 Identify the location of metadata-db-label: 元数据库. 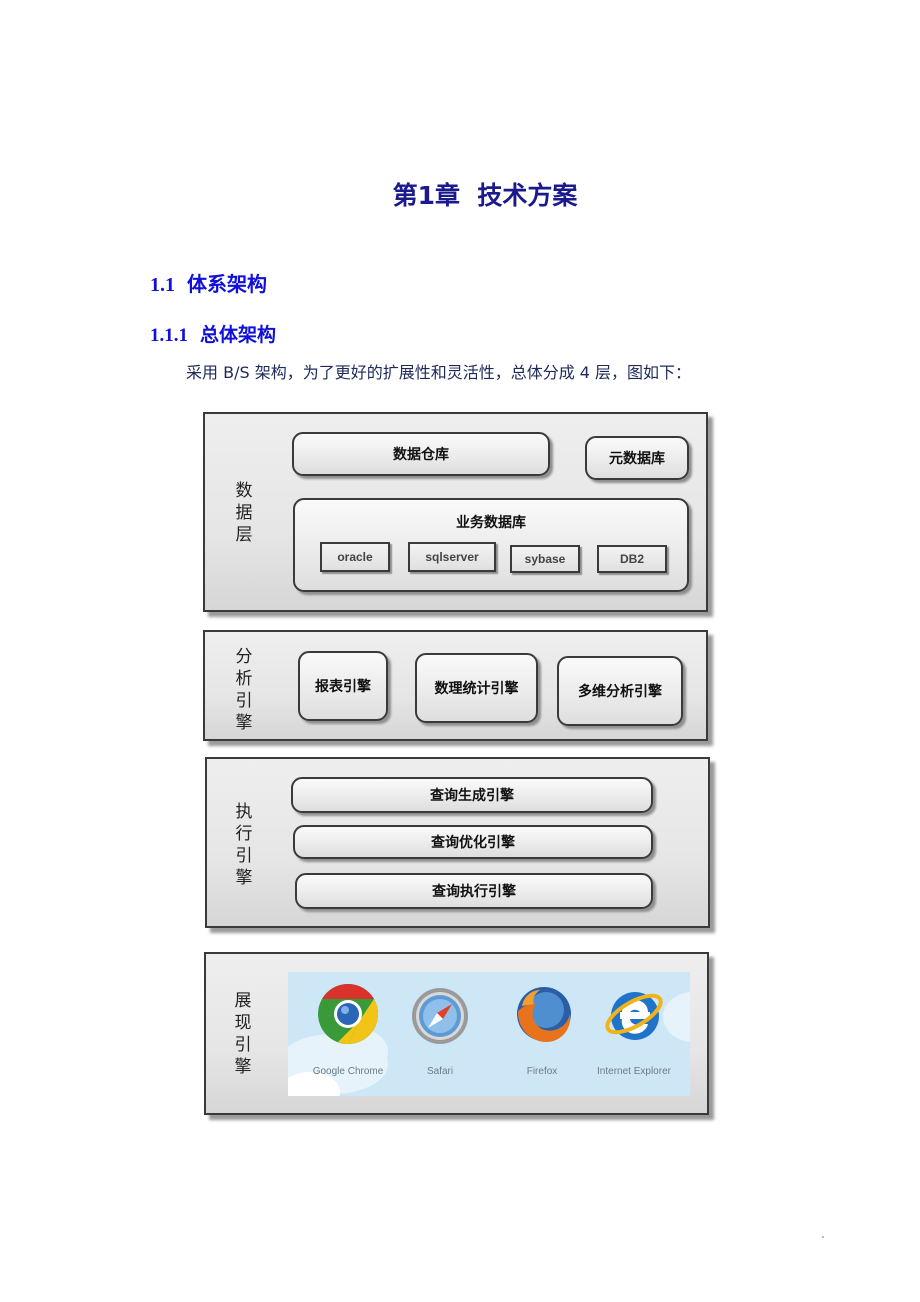
(637, 459).